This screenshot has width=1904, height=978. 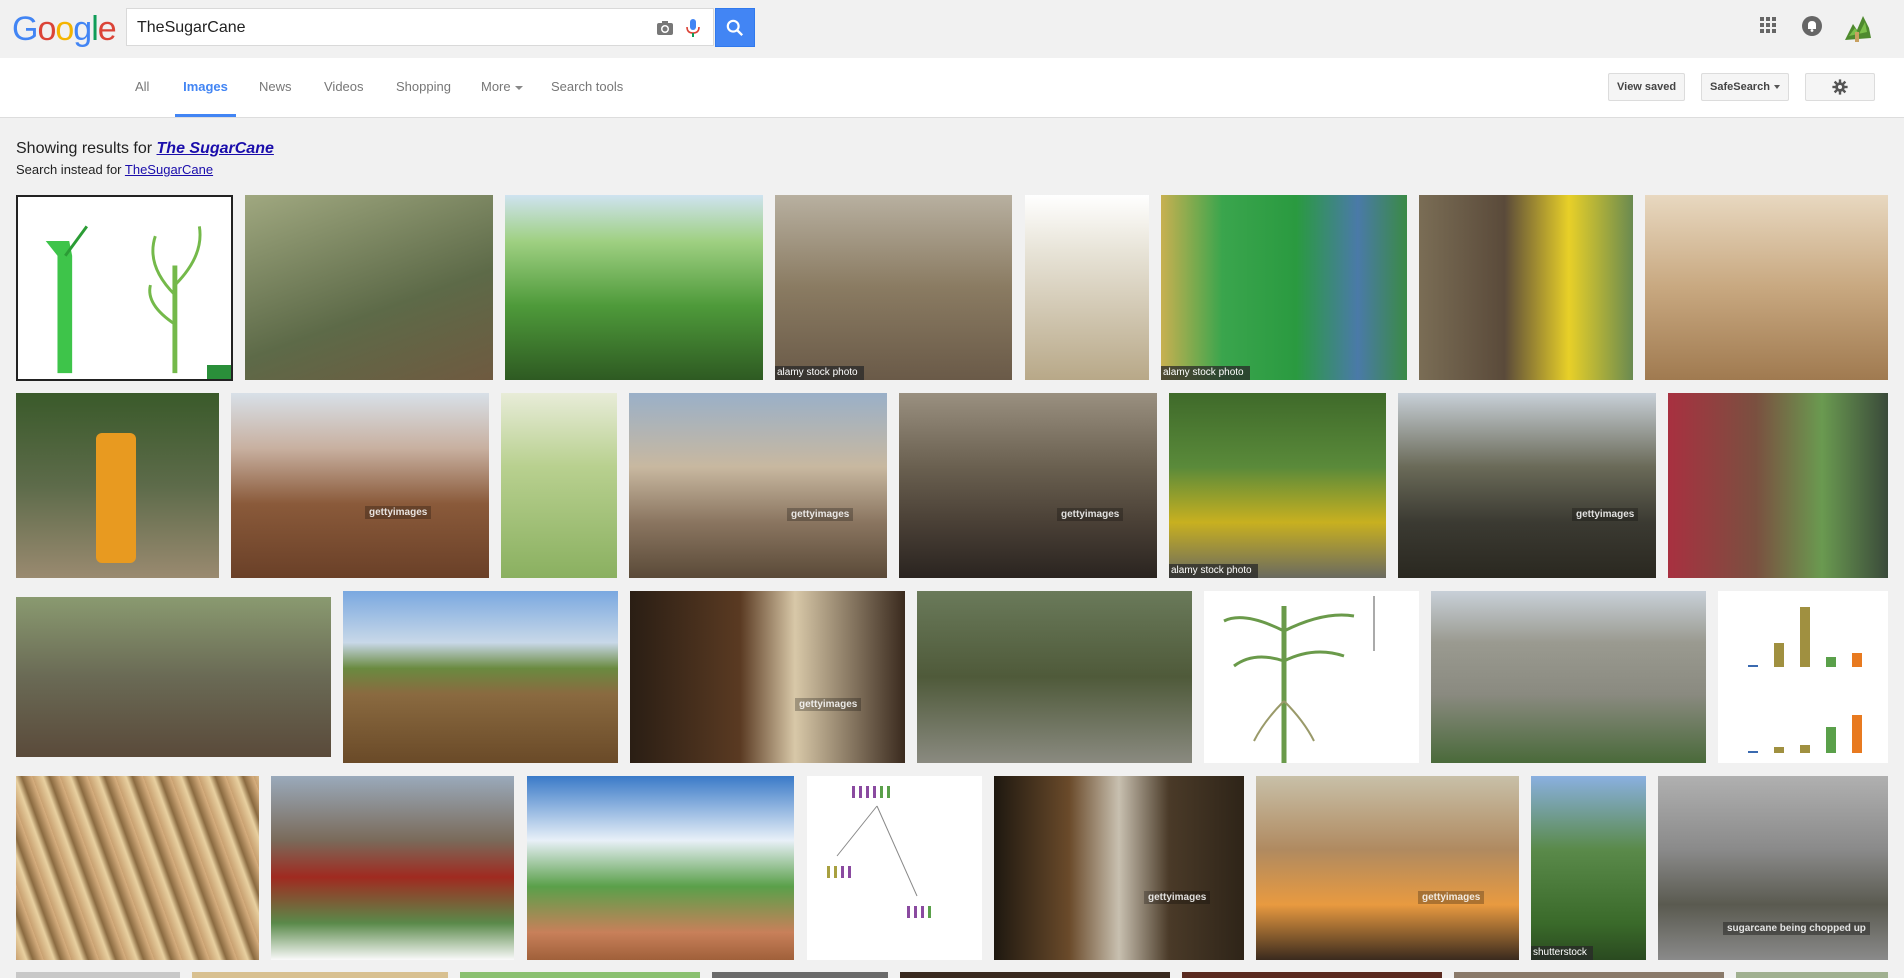 I want to click on tab-label: Search tools, so click(x=587, y=86).